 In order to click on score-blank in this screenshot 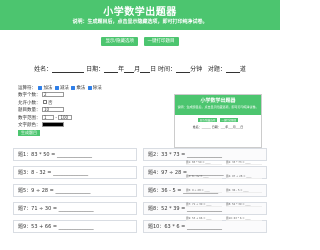, I will do `click(232, 70)`.